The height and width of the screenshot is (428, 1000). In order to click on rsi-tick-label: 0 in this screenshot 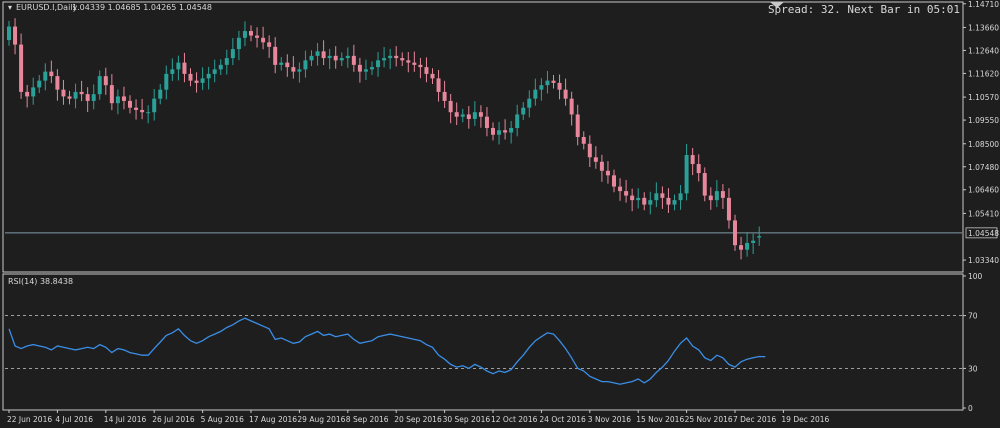, I will do `click(970, 408)`.